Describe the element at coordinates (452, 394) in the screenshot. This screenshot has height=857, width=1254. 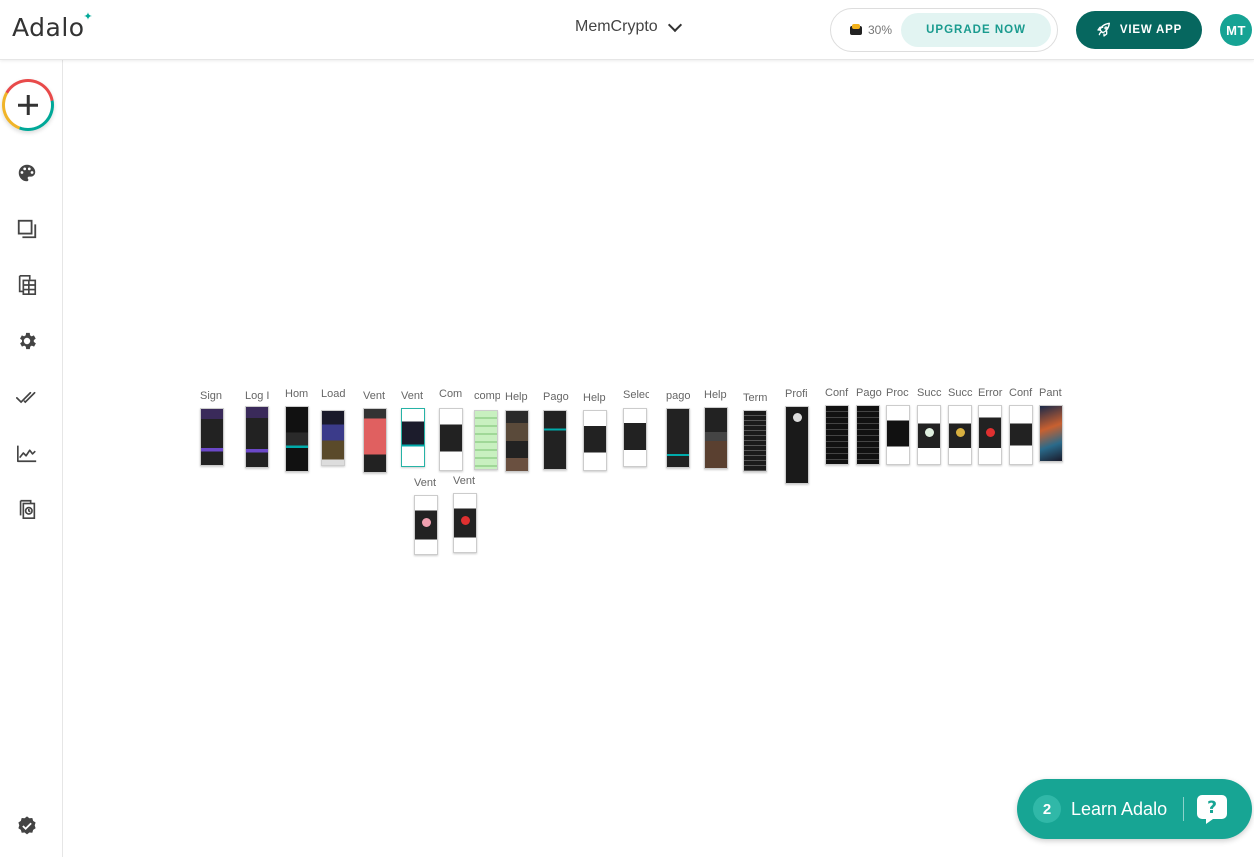
I see `screen-label: Com` at that location.